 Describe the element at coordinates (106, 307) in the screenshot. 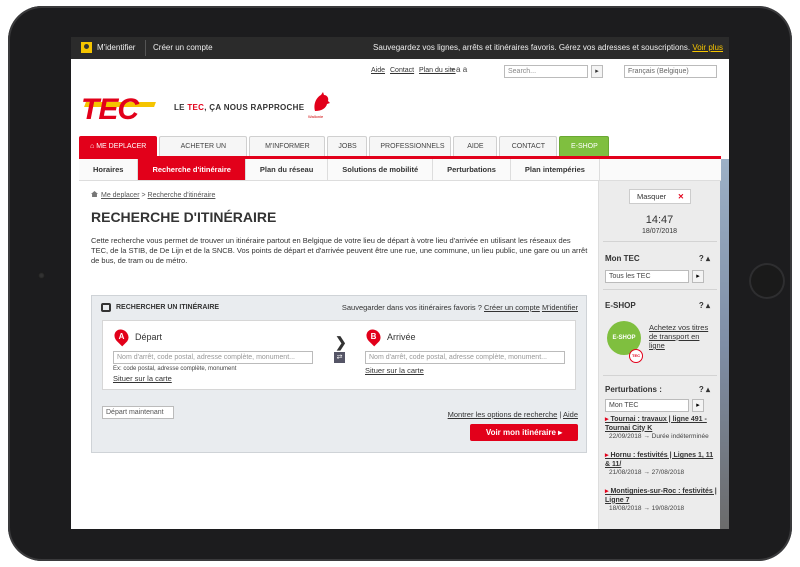

I see `bus-icon` at that location.